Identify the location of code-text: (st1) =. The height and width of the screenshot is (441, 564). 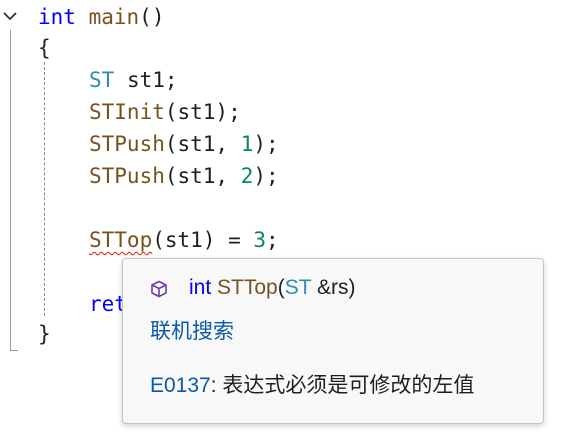
(203, 240).